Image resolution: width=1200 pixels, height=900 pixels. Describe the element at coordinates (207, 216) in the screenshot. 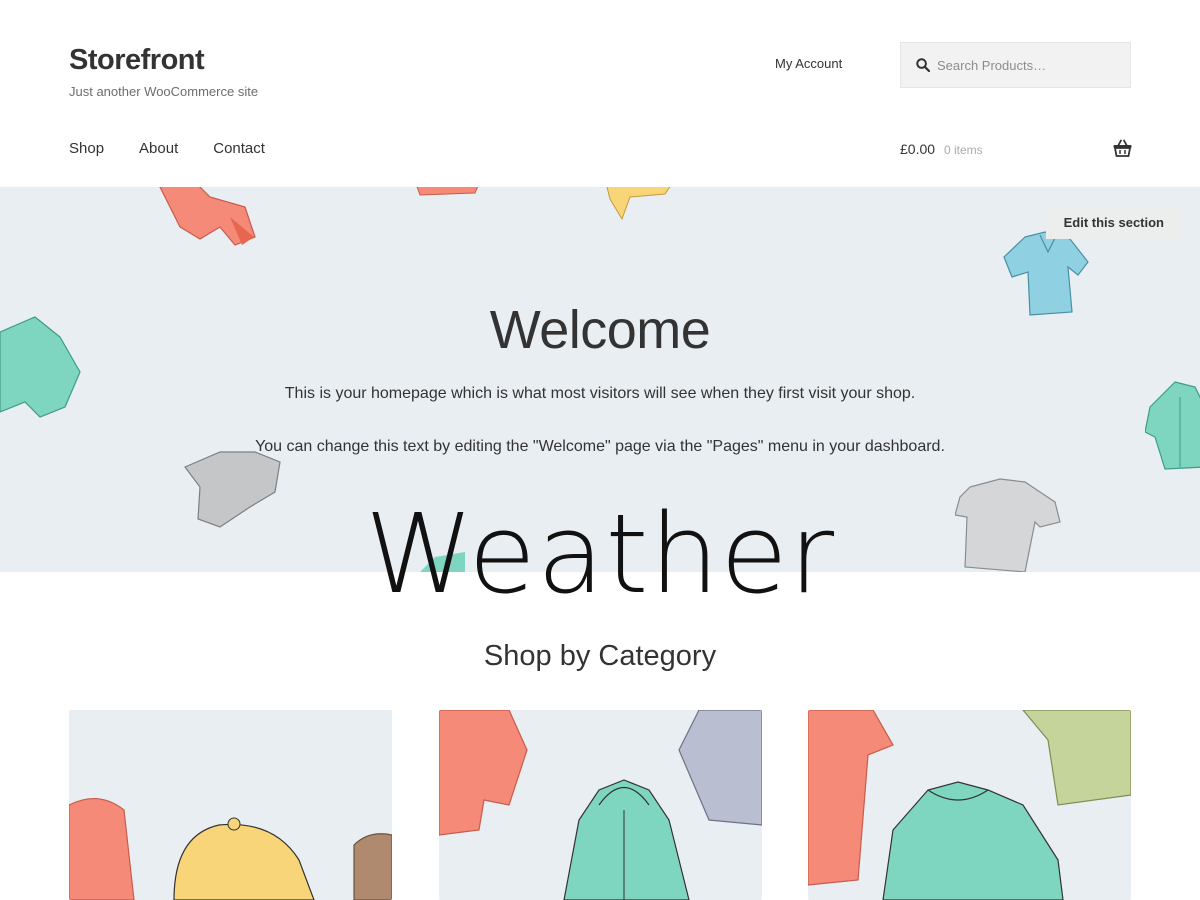

I see `hoodie-illustration` at that location.